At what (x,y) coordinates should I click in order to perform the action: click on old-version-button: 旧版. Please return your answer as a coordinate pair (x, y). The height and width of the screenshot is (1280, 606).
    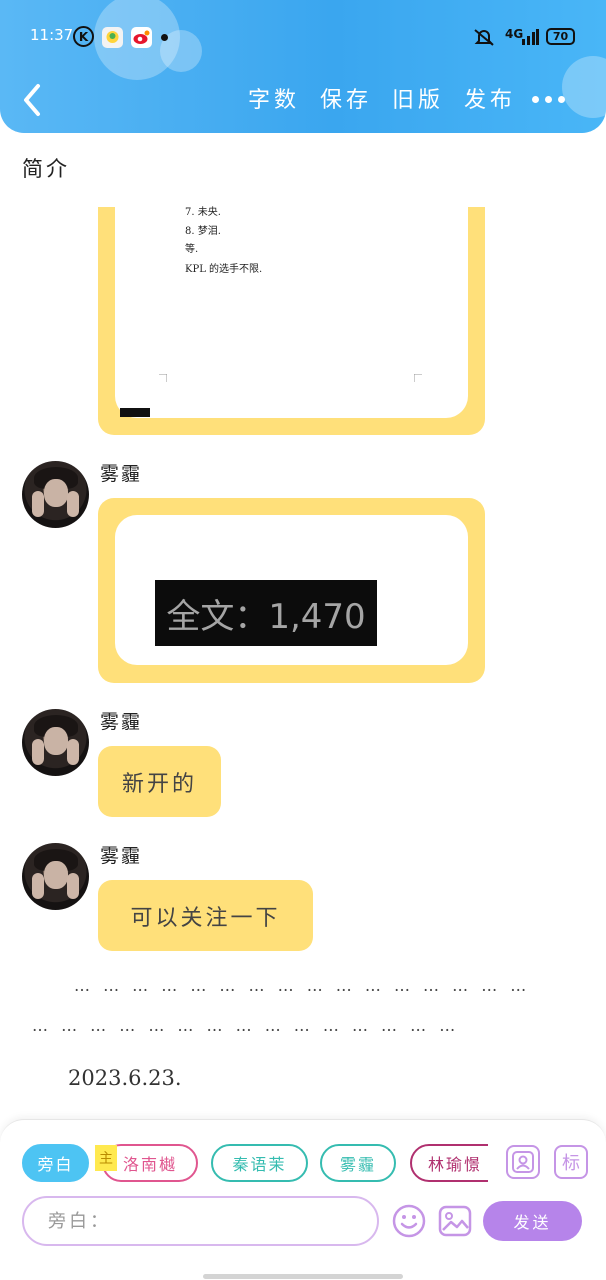
    Looking at the image, I should click on (418, 98).